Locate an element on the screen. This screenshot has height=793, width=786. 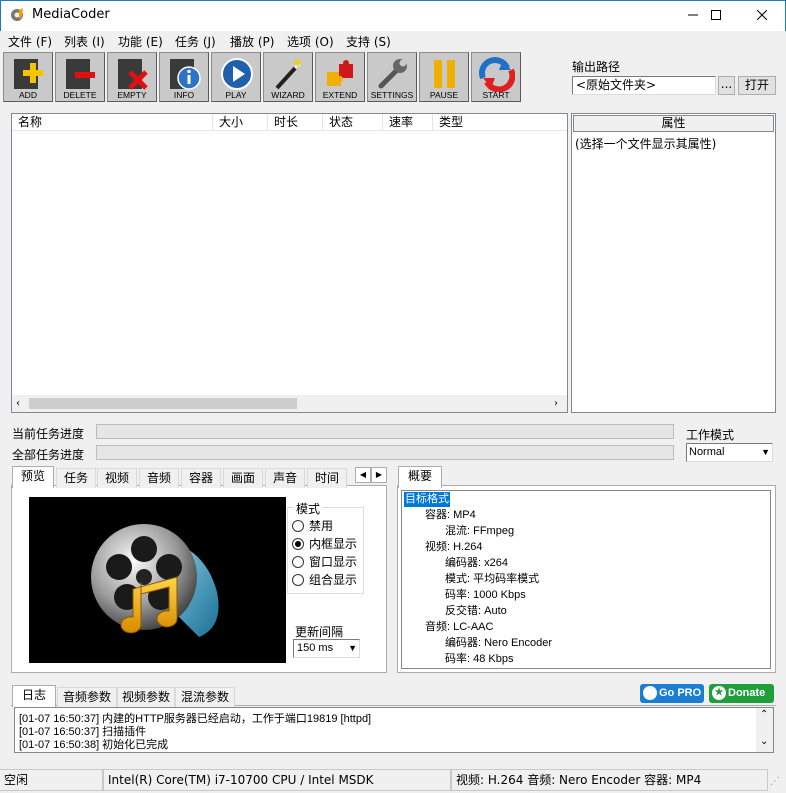
donate-label: Donate is located at coordinates (747, 693).